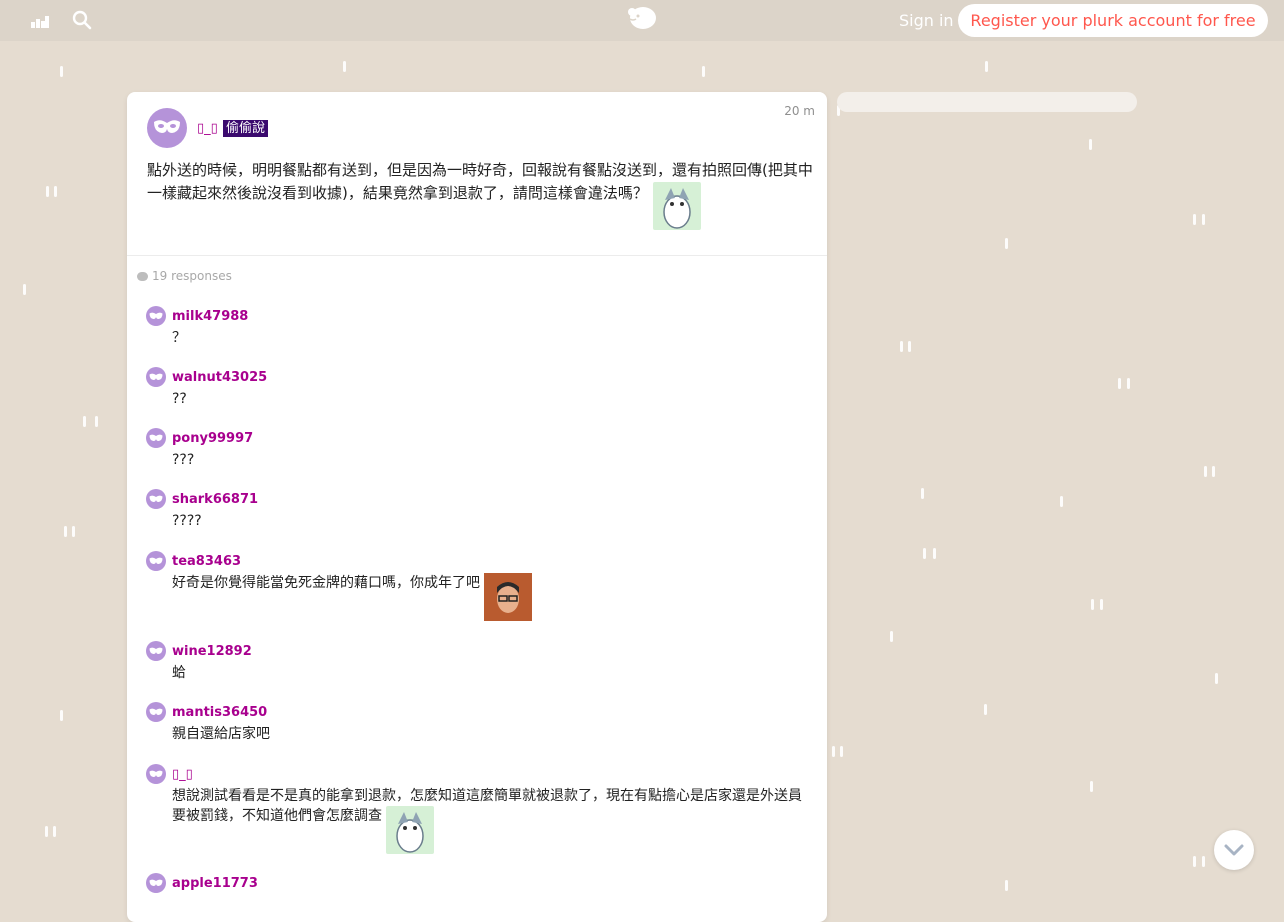 This screenshot has height=922, width=1284. I want to click on response-text: ????, so click(187, 521).